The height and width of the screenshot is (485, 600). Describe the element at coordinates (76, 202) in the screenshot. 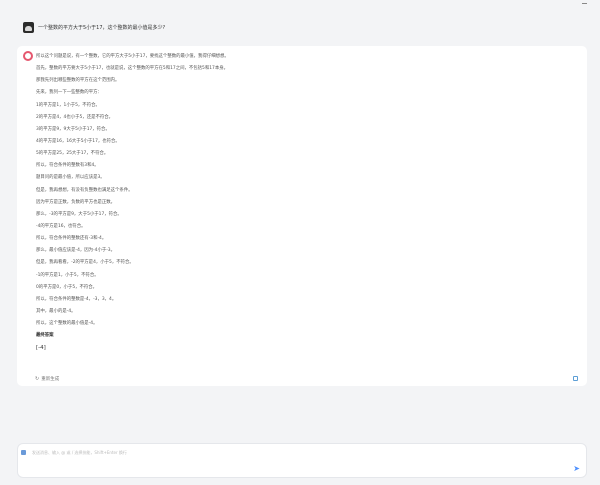

I see `answer-line: 因为平方是正数，负数的平方也是正数。` at that location.